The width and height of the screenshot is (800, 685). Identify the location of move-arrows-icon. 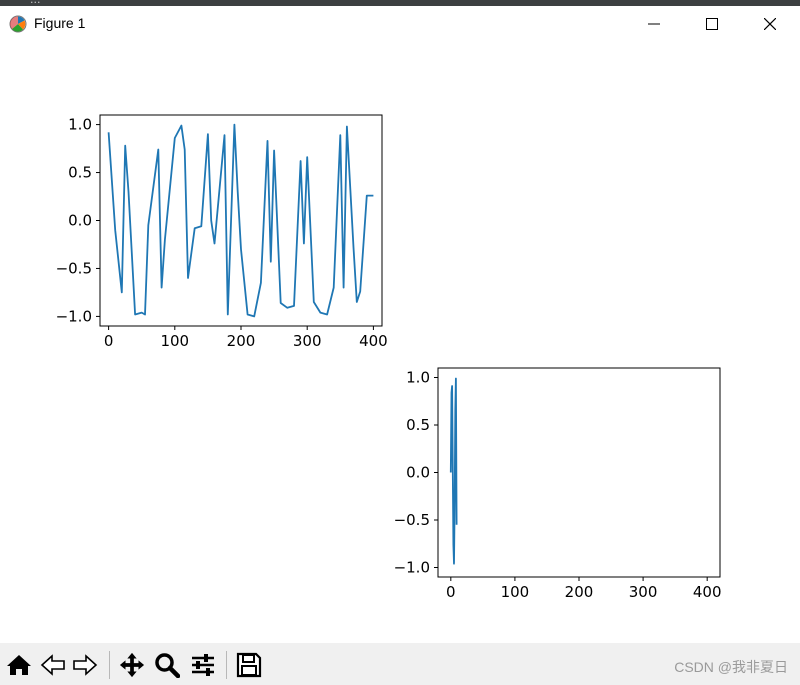
(132, 665).